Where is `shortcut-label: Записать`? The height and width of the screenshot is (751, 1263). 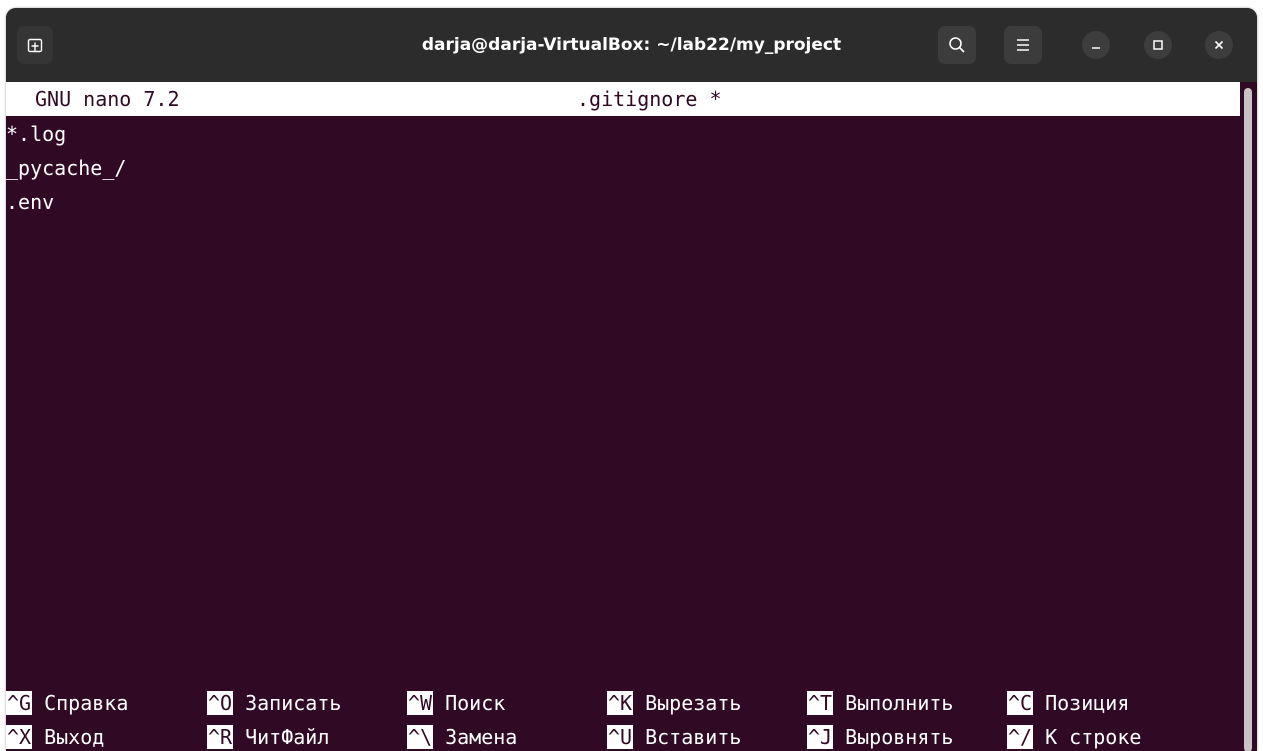
shortcut-label: Записать is located at coordinates (293, 703).